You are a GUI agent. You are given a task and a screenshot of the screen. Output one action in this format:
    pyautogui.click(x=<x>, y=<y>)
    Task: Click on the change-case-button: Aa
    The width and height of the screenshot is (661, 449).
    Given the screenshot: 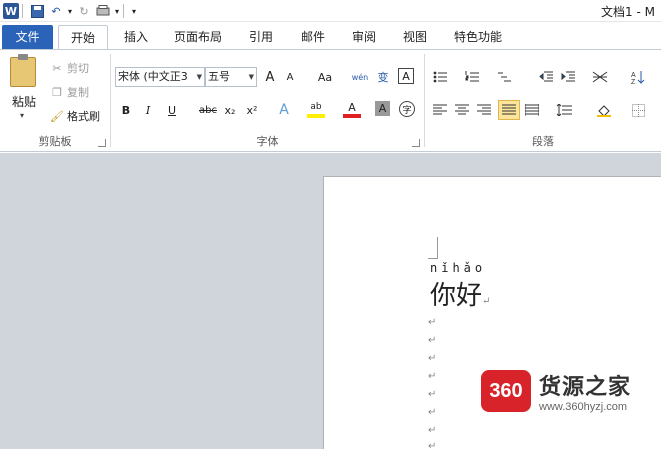 What is the action you would take?
    pyautogui.click(x=325, y=77)
    